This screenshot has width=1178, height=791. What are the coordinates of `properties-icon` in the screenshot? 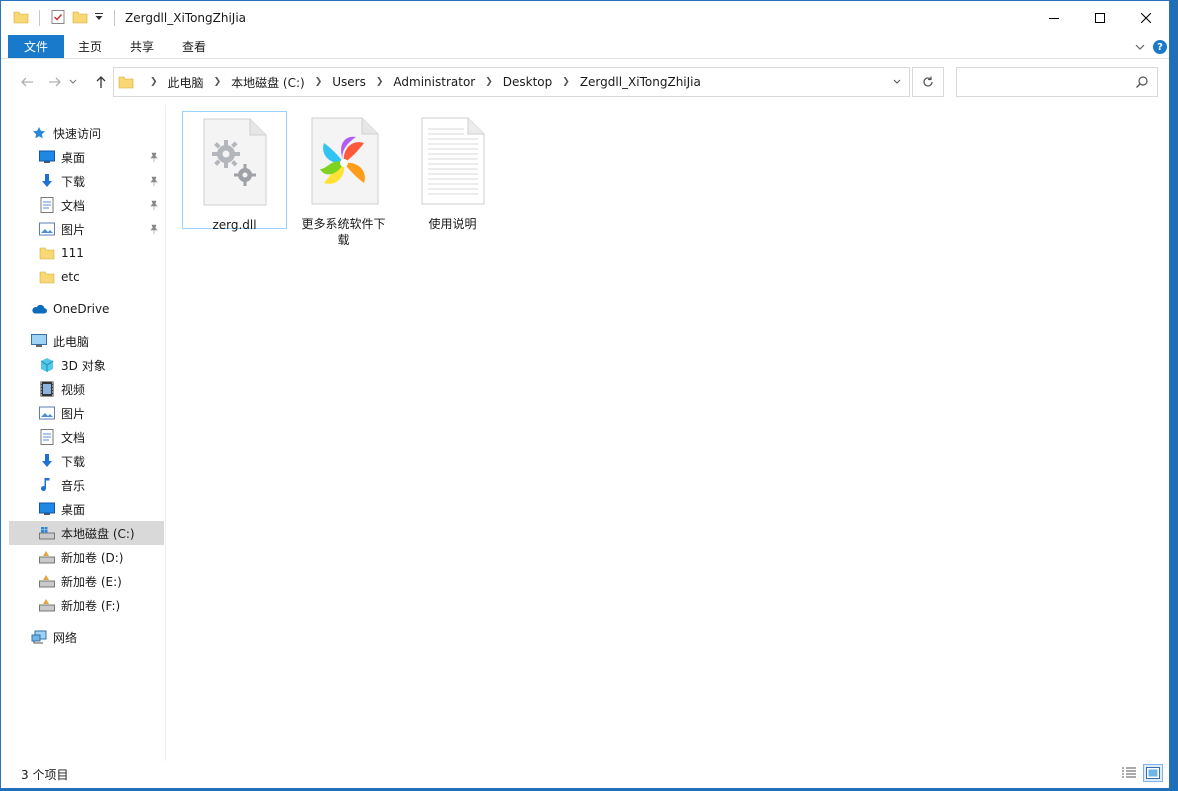 It's located at (58, 18).